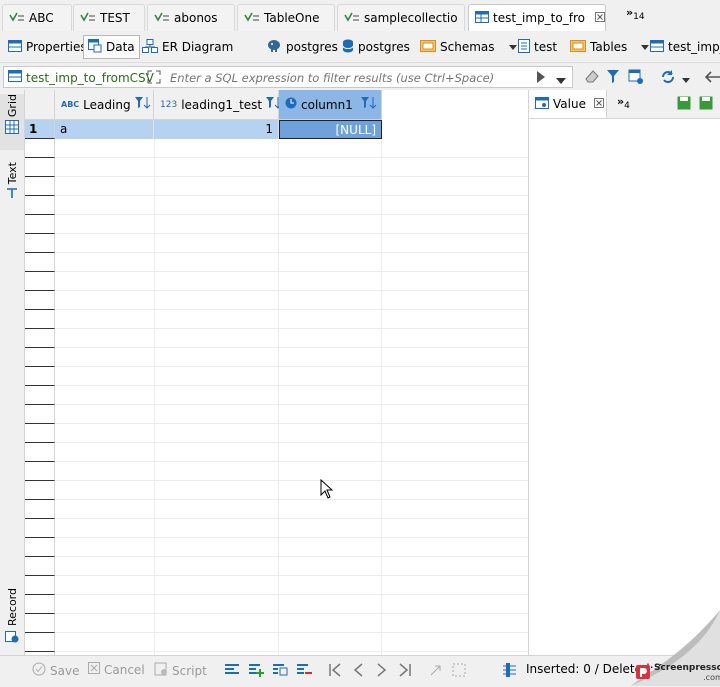 This screenshot has height=687, width=720. Describe the element at coordinates (95, 47) in the screenshot. I see `data-icon` at that location.